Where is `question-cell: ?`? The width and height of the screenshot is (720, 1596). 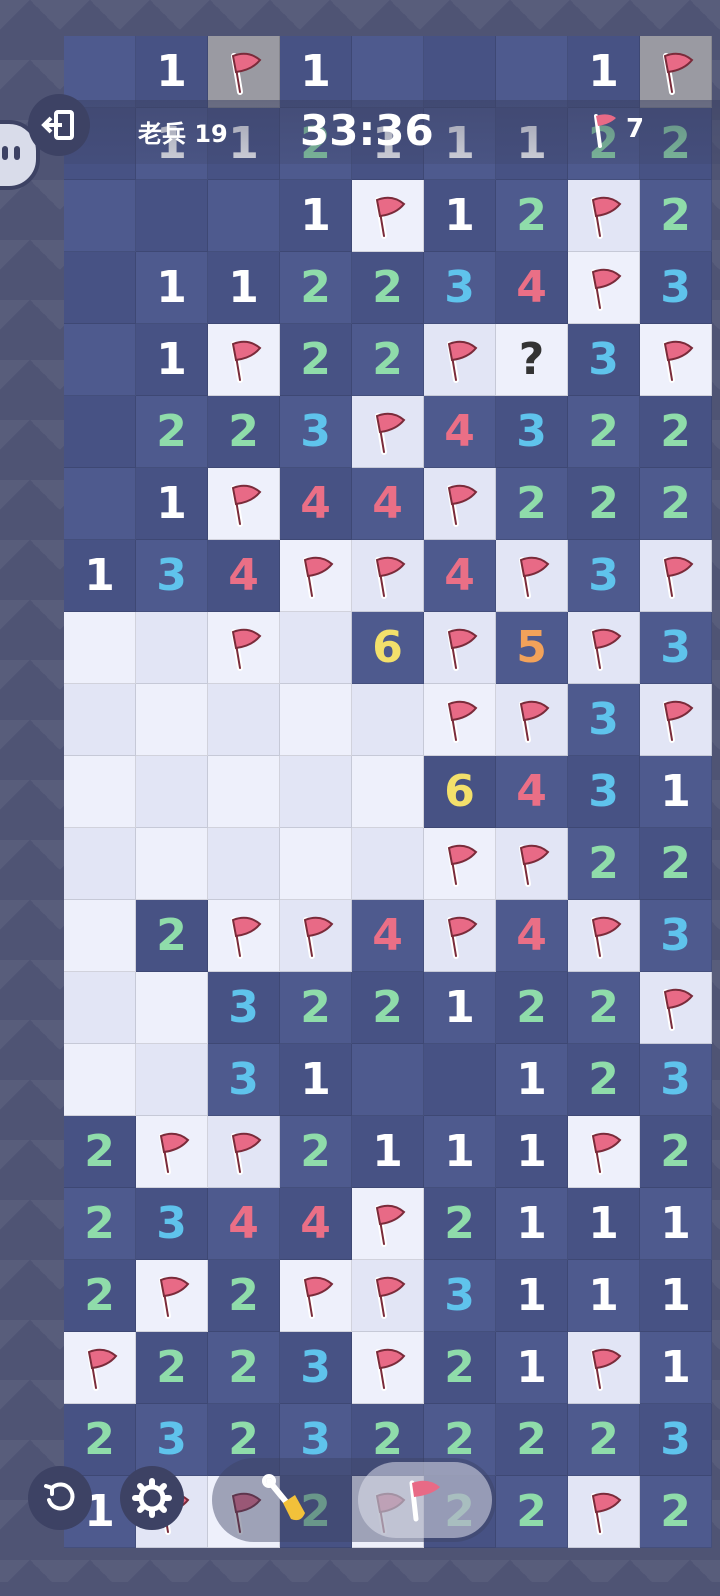
question-cell: ? is located at coordinates (532, 360).